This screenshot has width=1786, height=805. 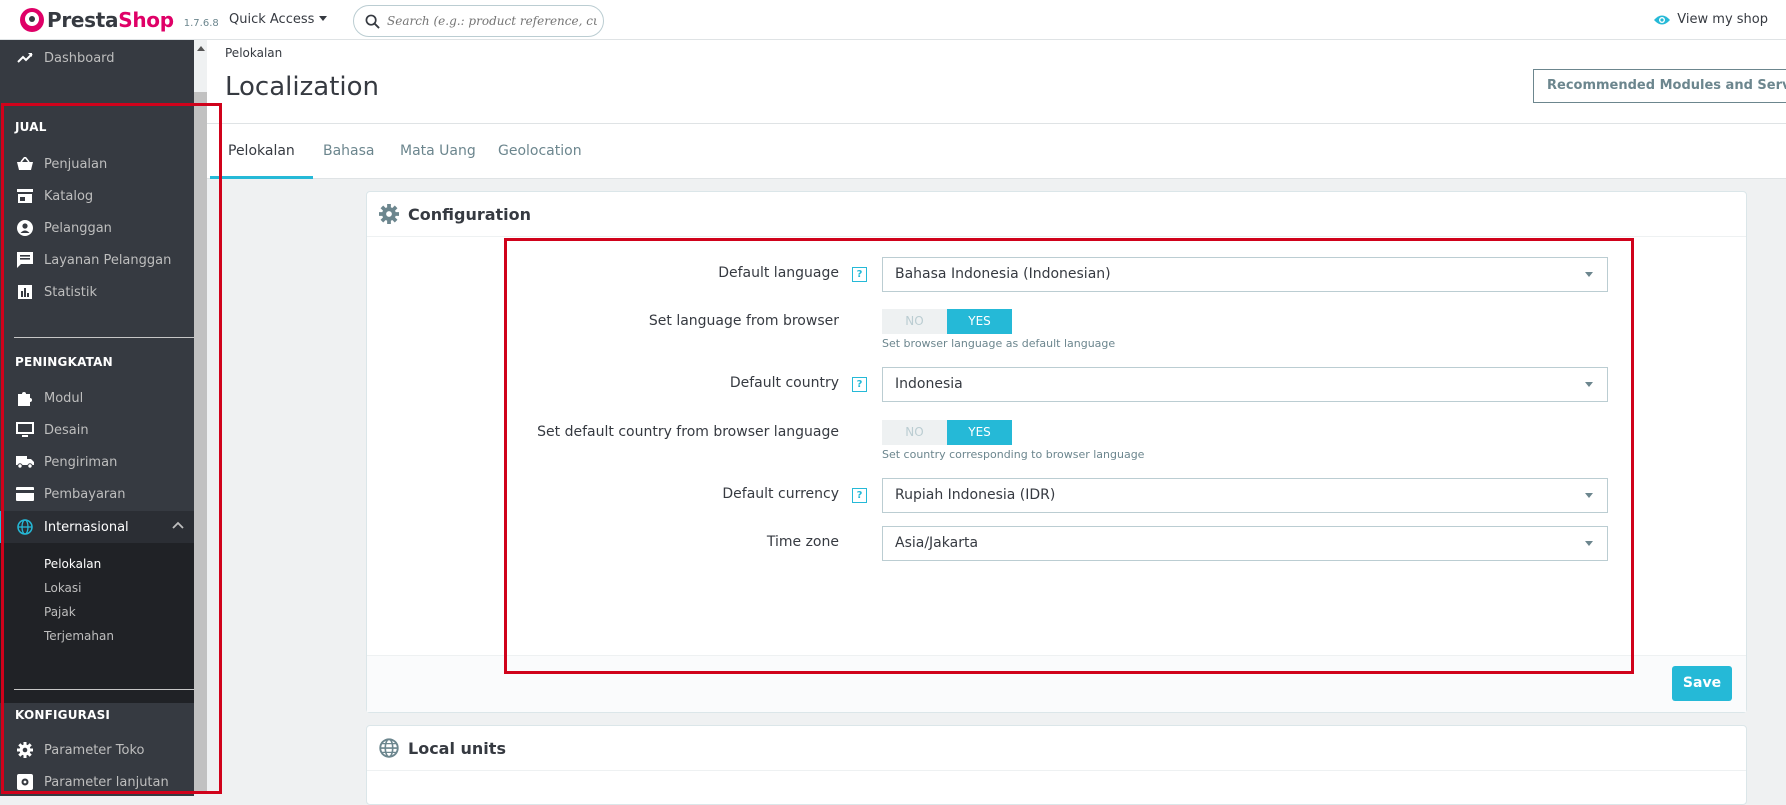 I want to click on set-language-from-browser-label: Set language from browser, so click(x=743, y=321).